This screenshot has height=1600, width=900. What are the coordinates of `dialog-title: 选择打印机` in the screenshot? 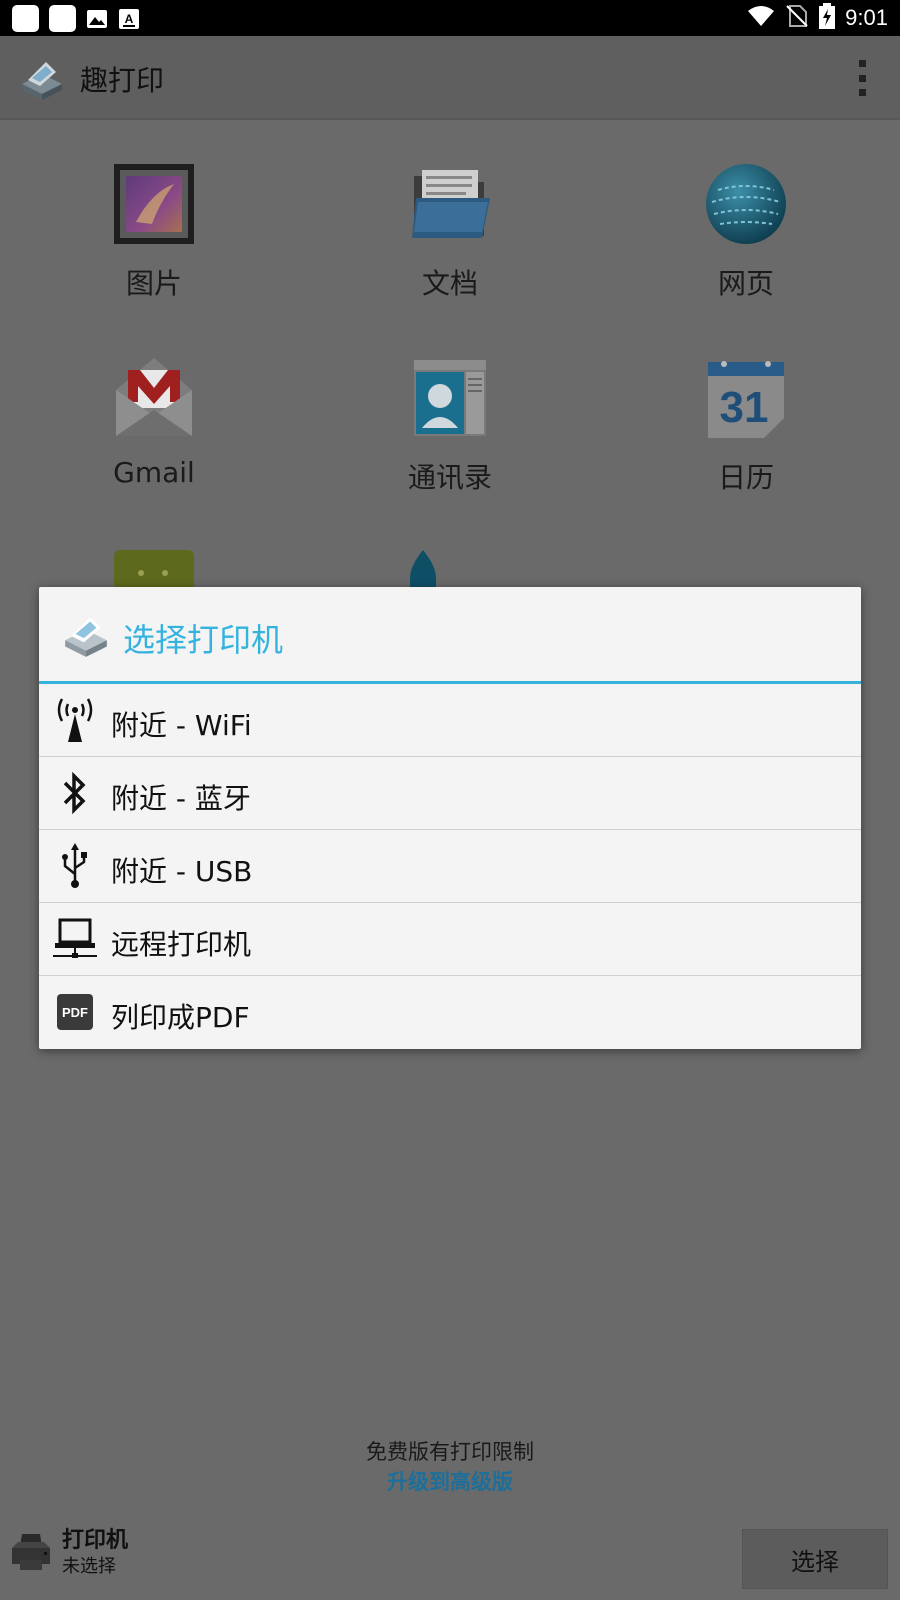 It's located at (203, 640).